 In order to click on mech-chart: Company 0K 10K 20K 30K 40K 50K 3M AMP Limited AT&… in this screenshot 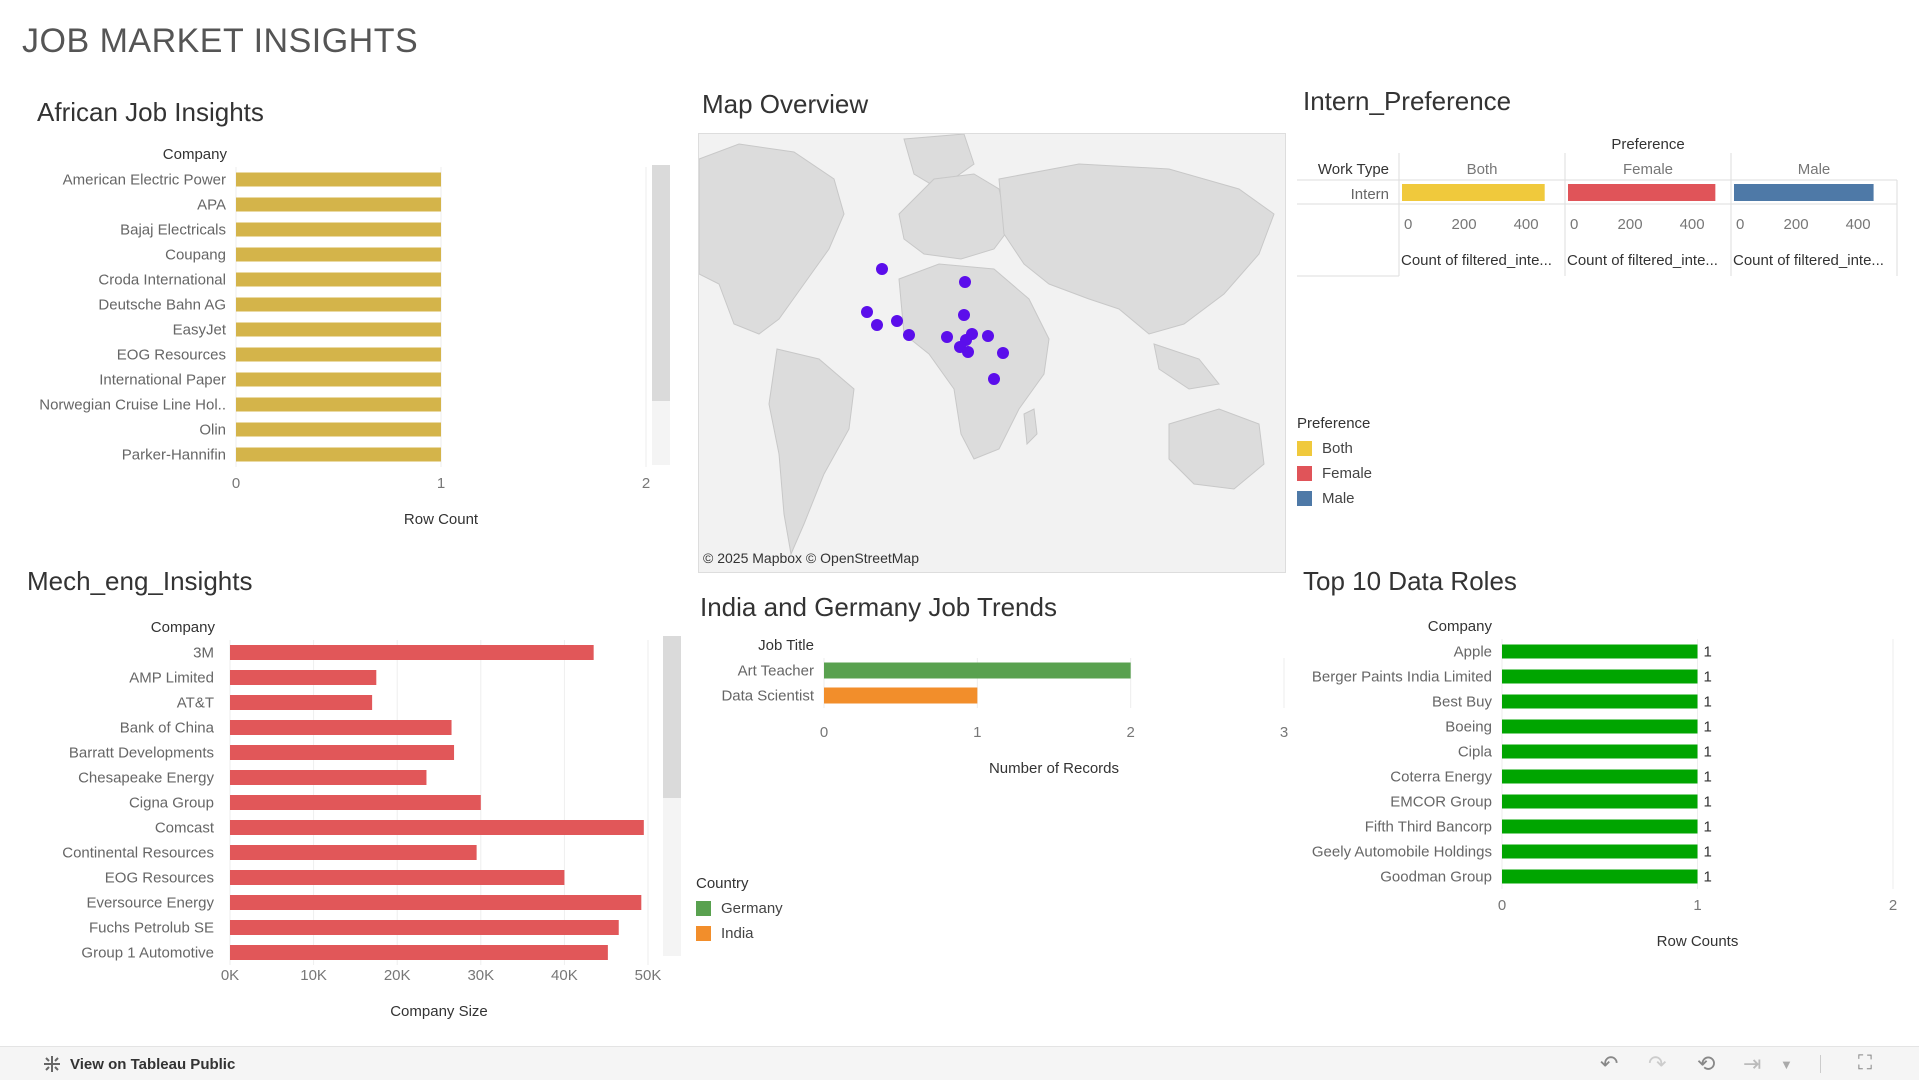, I will do `click(352, 820)`.